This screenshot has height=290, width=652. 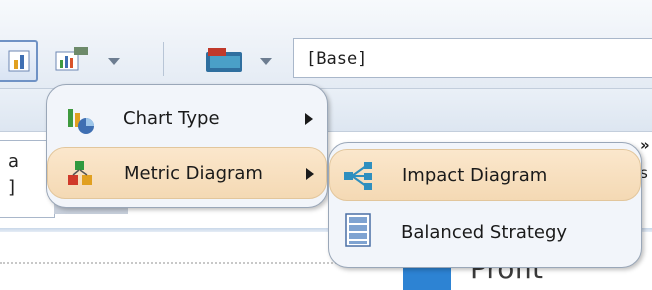 I want to click on folder-icon, so click(x=224, y=60).